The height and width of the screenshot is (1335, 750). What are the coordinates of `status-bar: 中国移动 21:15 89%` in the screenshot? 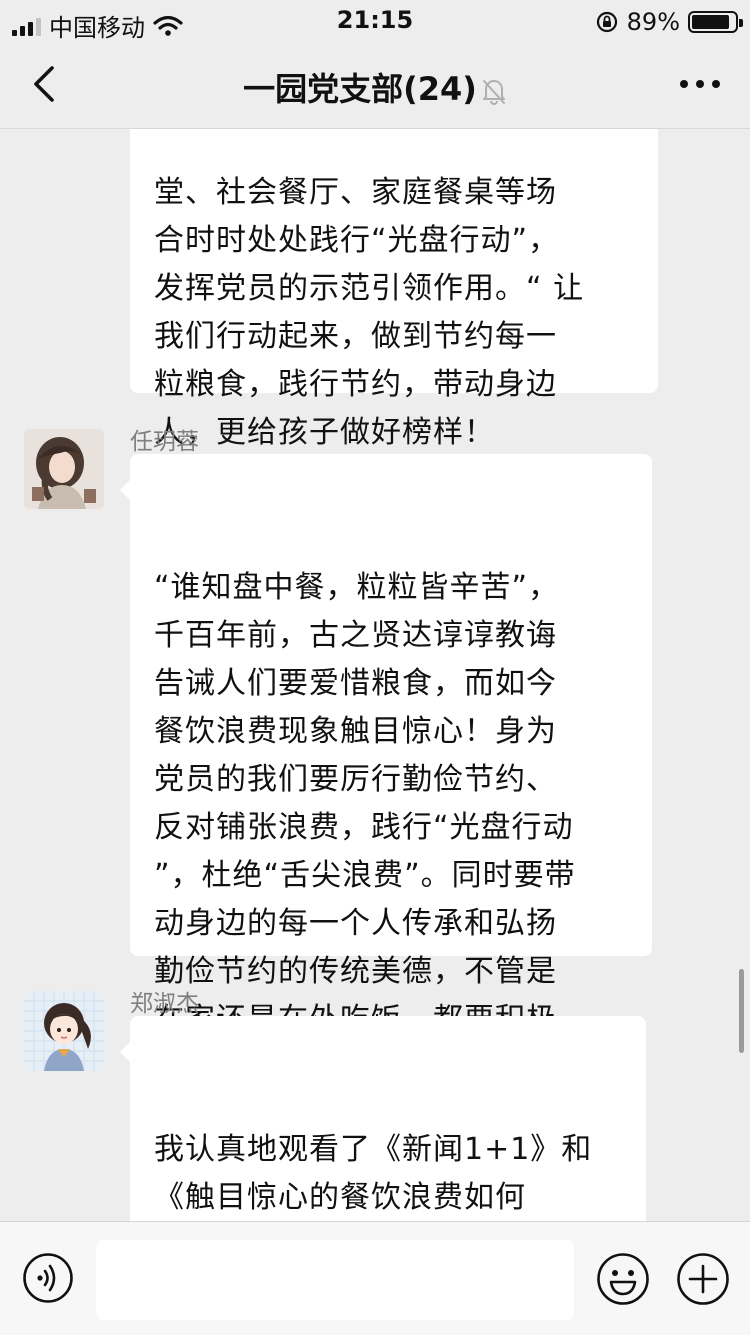 It's located at (375, 21).